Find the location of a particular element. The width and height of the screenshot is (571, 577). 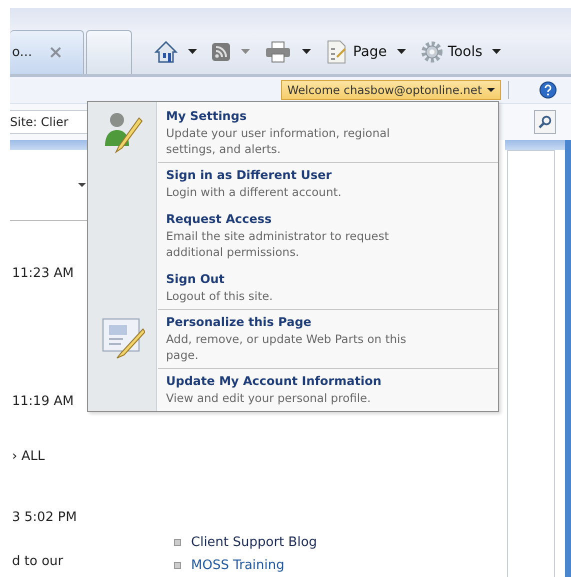

header-band is located at coordinates (535, 145).